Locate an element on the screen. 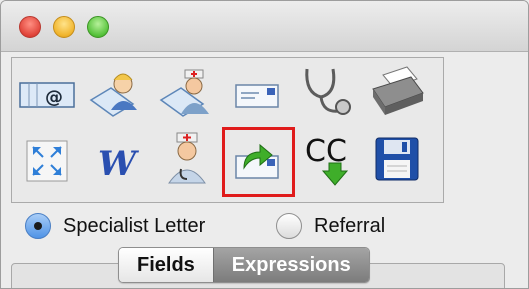  stethoscope-button is located at coordinates (327, 91).